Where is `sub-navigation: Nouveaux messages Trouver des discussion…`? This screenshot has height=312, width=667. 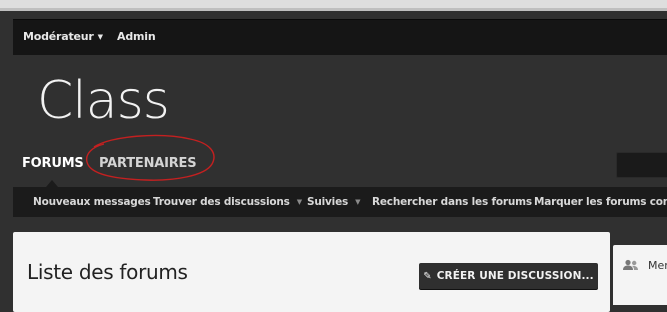 sub-navigation: Nouveaux messages Trouver des discussion… is located at coordinates (340, 202).